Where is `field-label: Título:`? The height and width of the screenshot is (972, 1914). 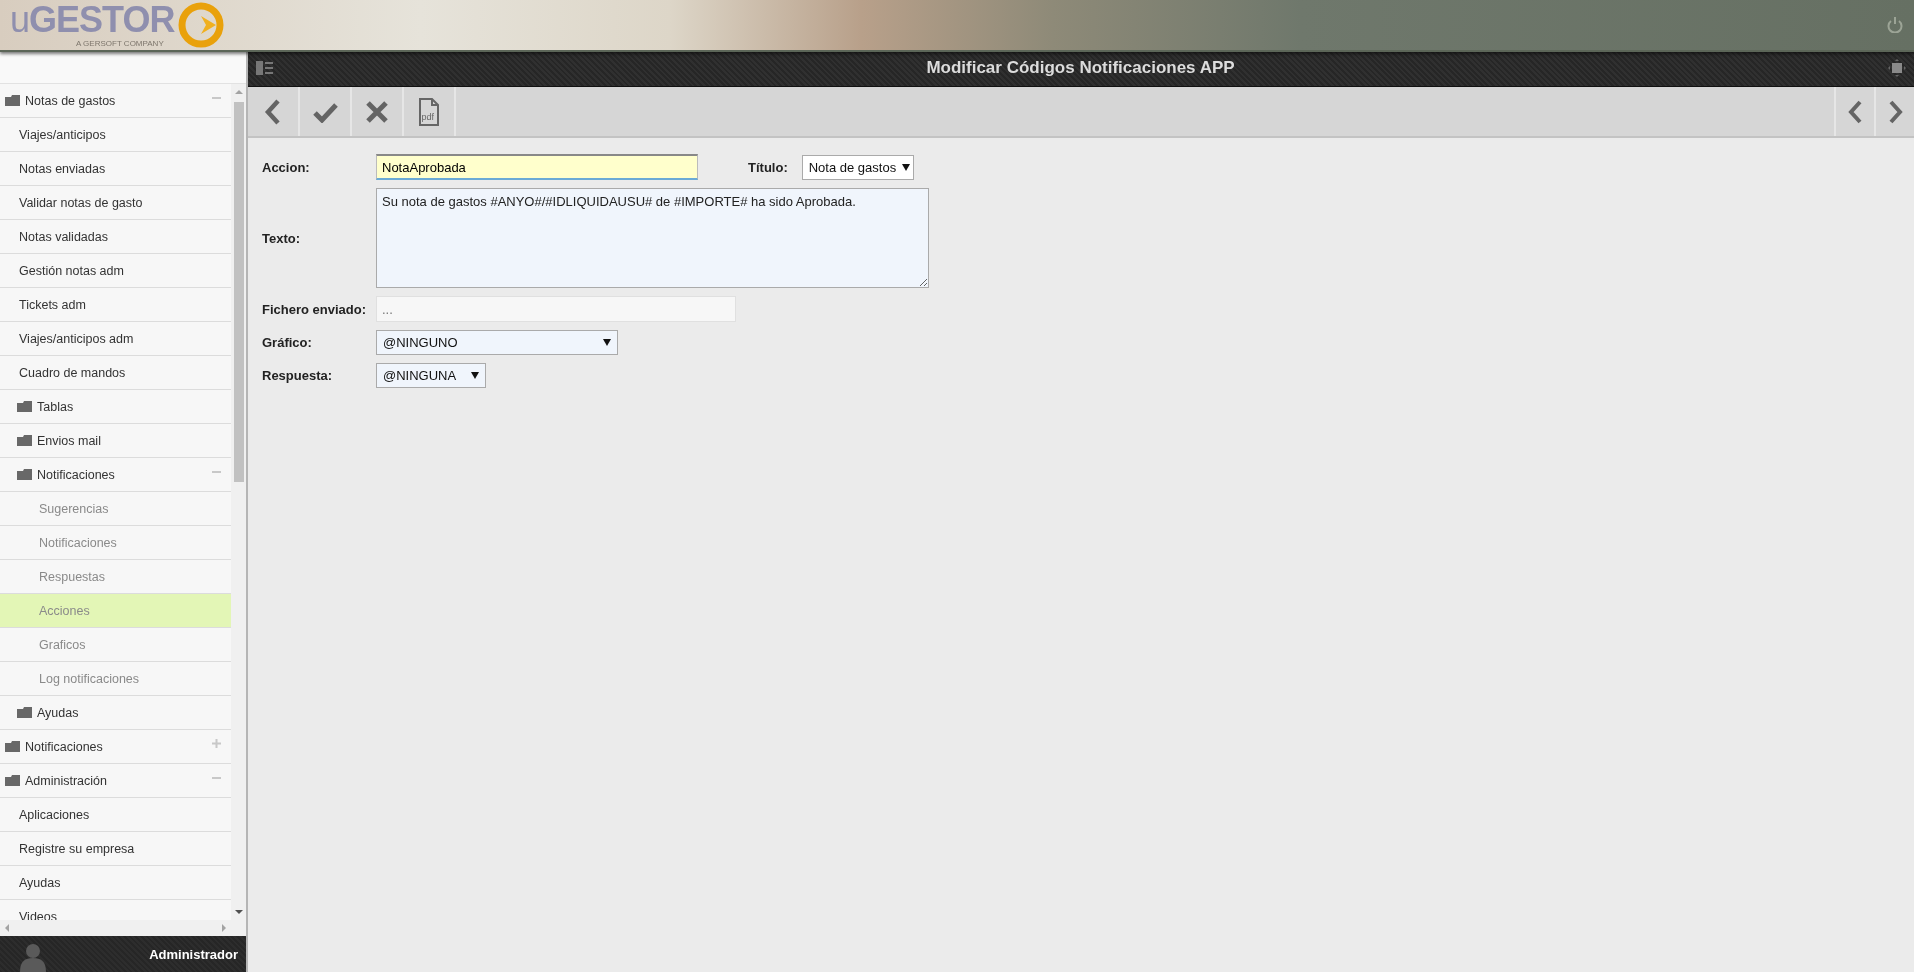 field-label: Título: is located at coordinates (768, 167).